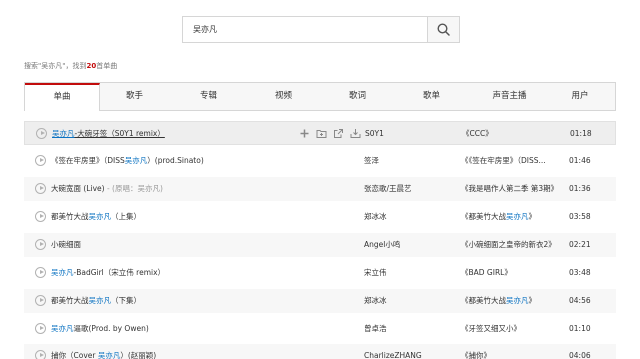 The width and height of the screenshot is (640, 359). What do you see at coordinates (411, 161) in the screenshot?
I see `song-artist: 签泽` at bounding box center [411, 161].